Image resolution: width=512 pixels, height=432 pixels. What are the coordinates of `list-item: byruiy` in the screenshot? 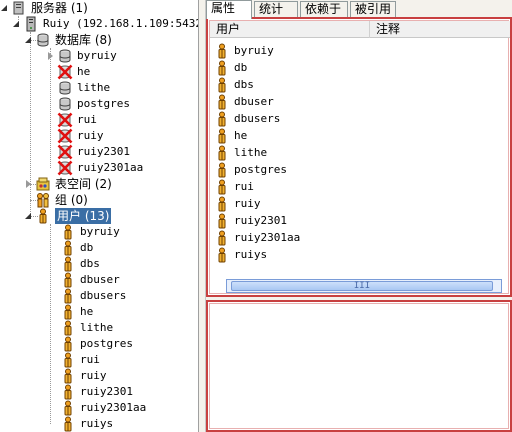 It's located at (244, 50).